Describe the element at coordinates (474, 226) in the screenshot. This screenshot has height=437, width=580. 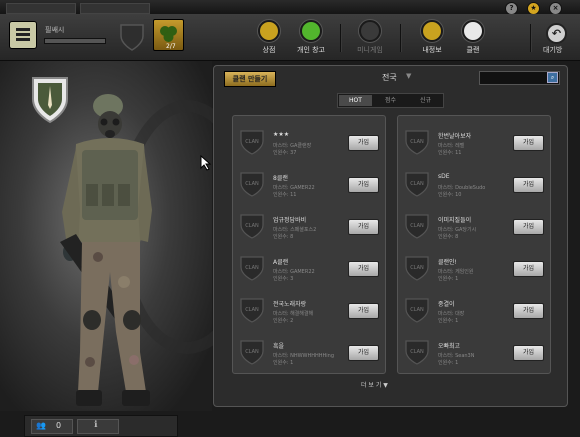
I see `clan-list-item: CLAN 이미지질들이 마스터: GA당기시 인원수: 8 가입` at that location.